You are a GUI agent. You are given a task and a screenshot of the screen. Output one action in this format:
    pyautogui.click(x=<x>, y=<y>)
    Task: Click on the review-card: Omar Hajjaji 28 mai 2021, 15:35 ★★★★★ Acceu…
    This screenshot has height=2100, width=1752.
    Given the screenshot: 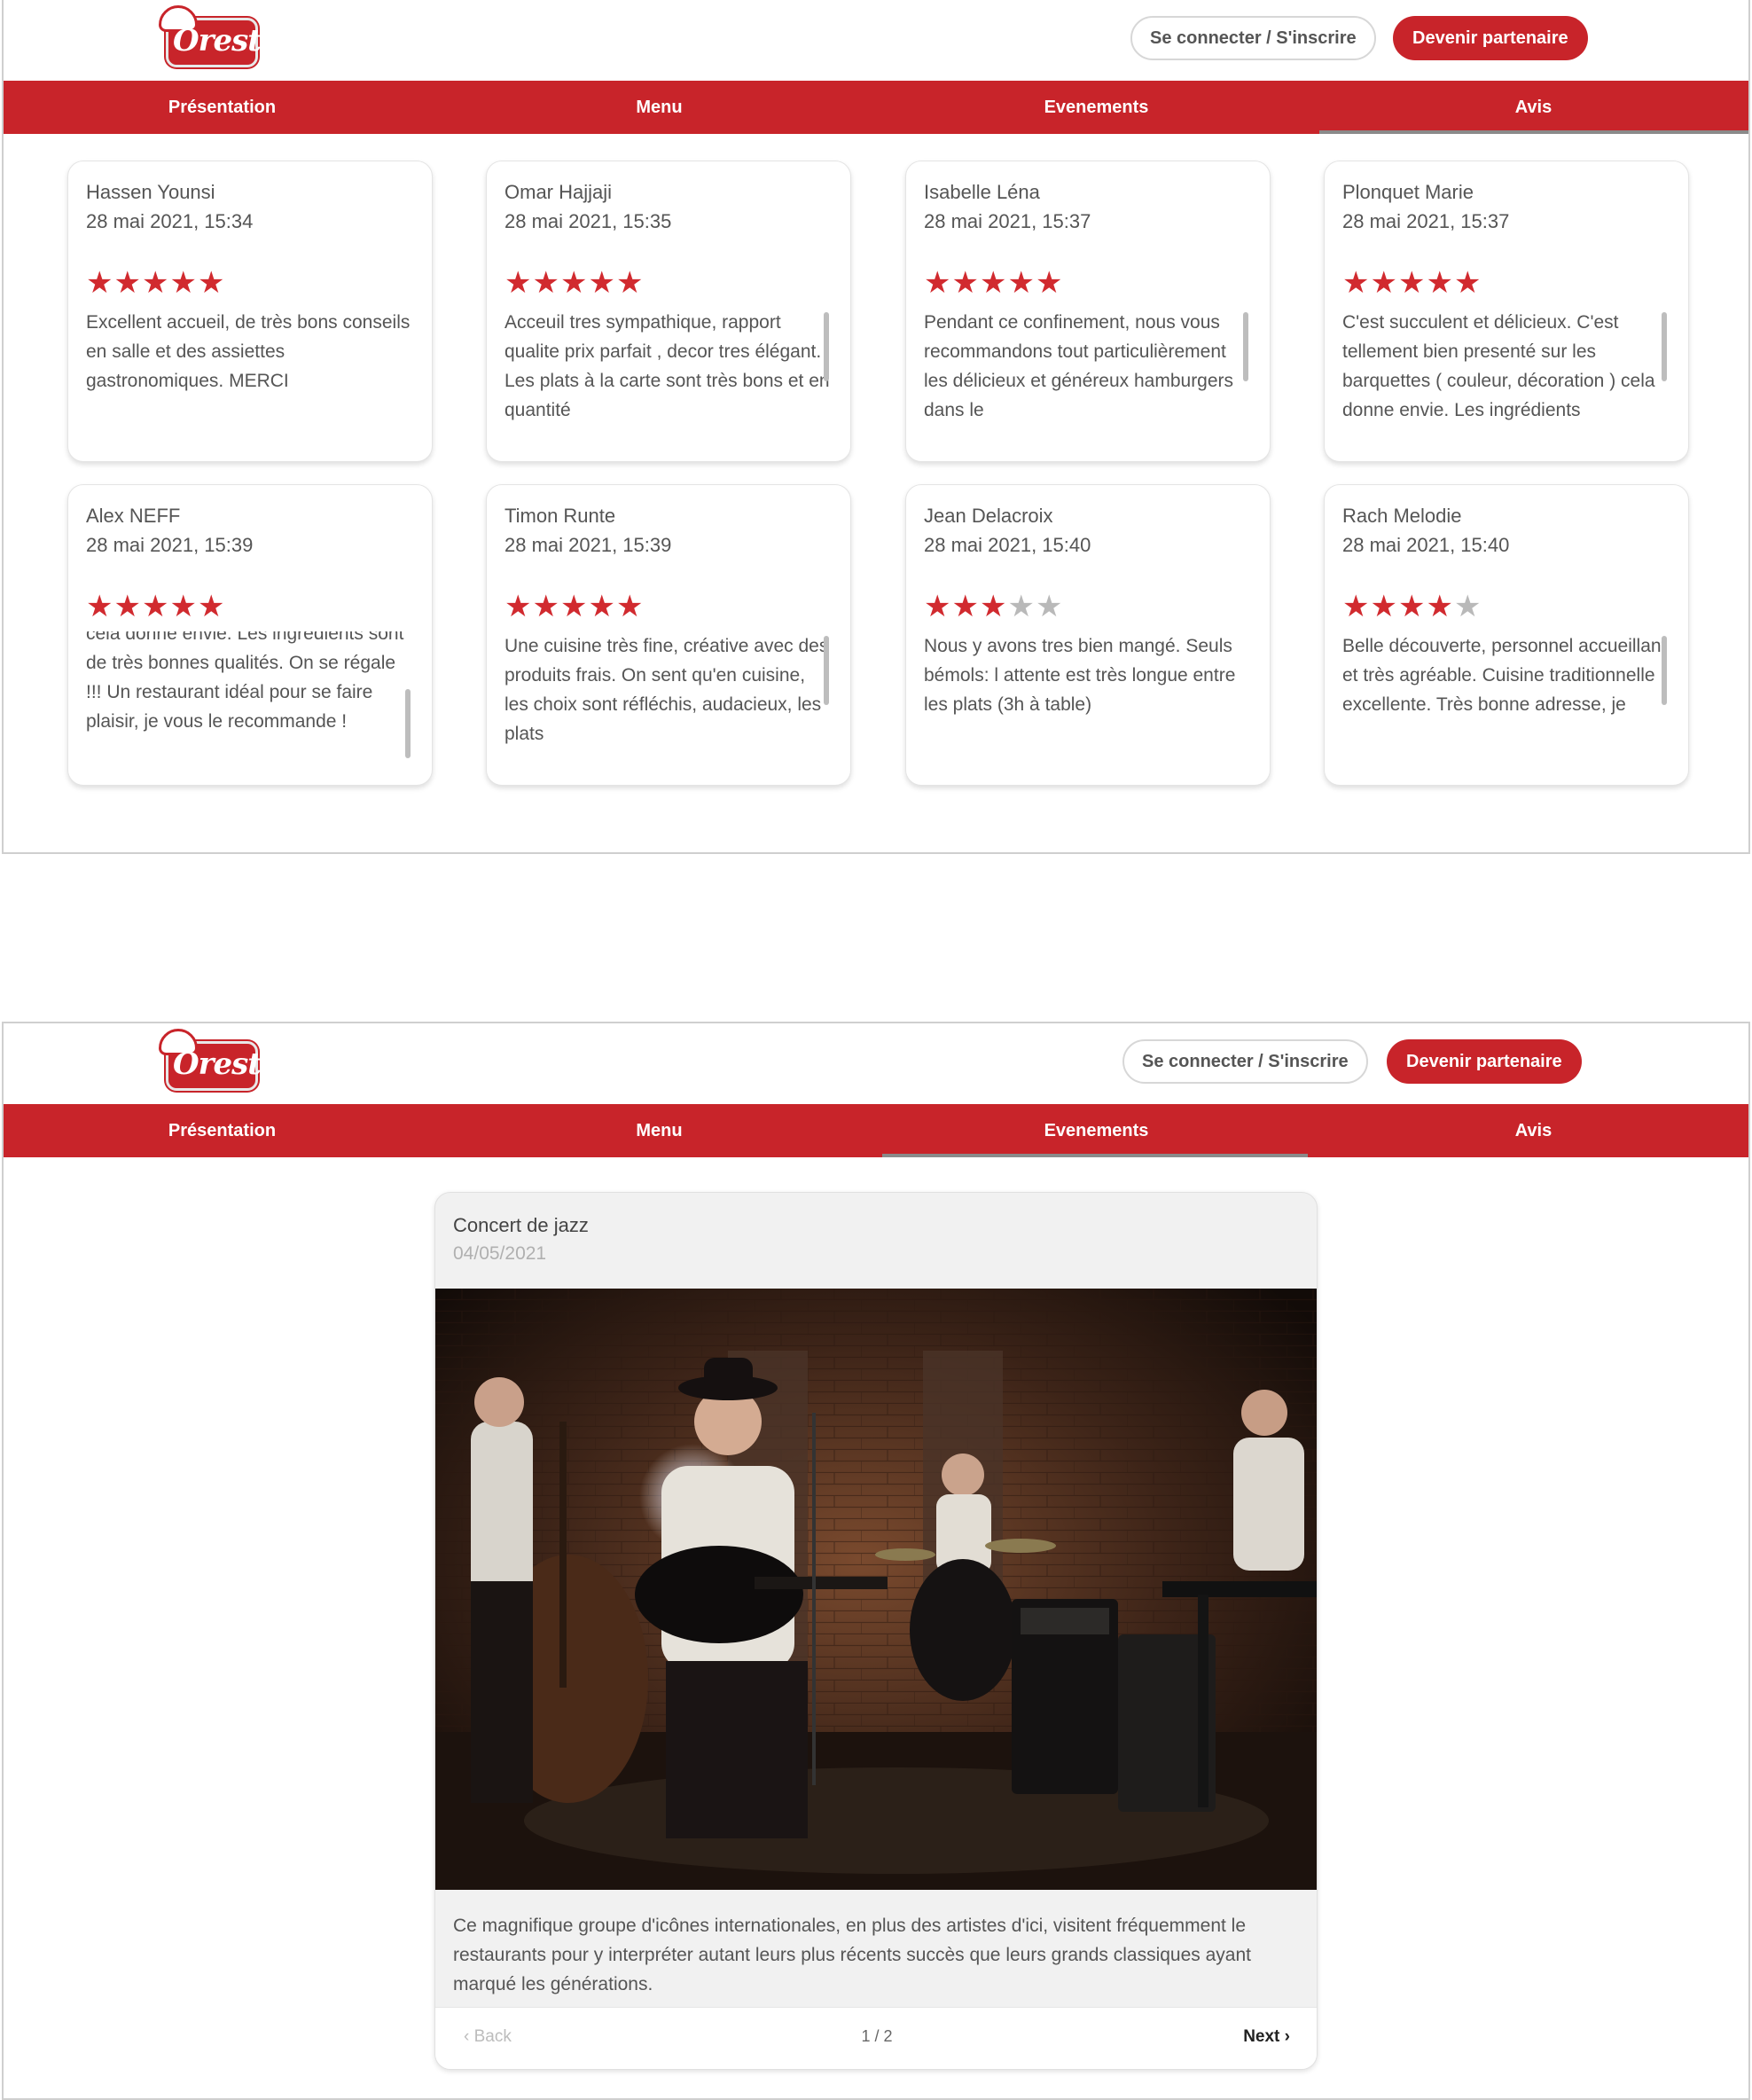 What is the action you would take?
    pyautogui.click(x=668, y=311)
    